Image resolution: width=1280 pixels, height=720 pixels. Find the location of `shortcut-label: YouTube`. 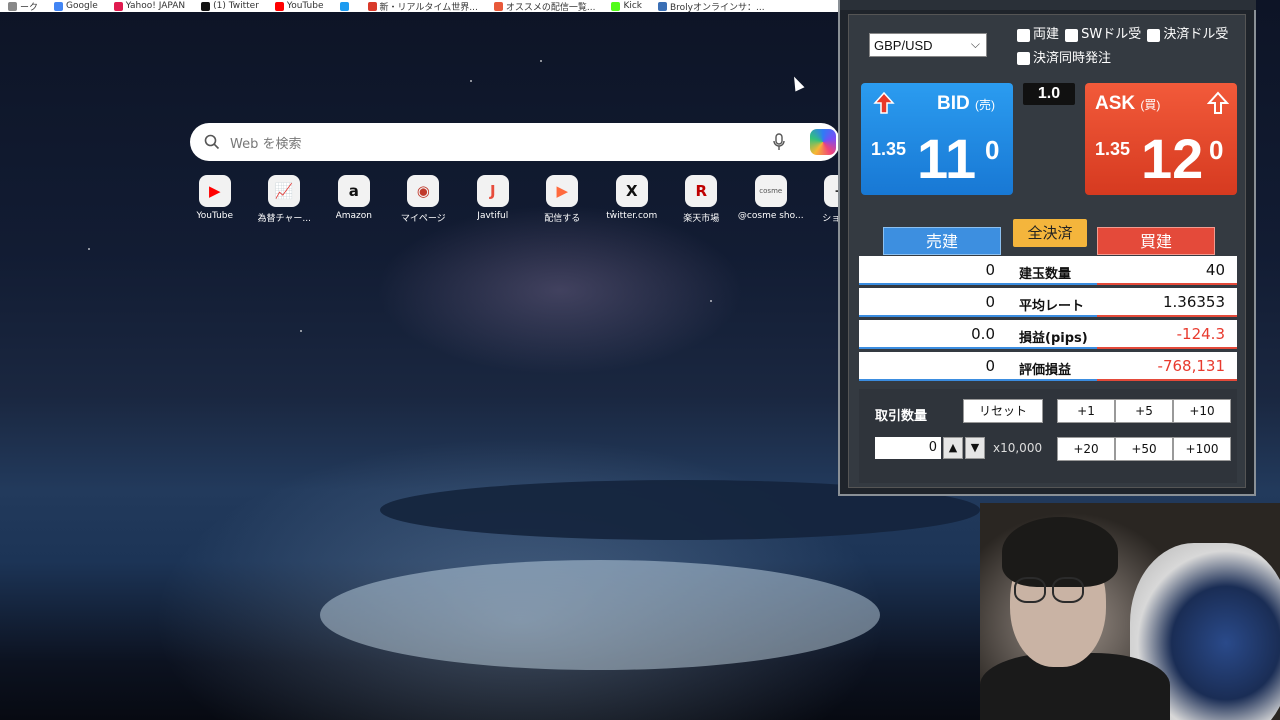

shortcut-label: YouTube is located at coordinates (215, 216).